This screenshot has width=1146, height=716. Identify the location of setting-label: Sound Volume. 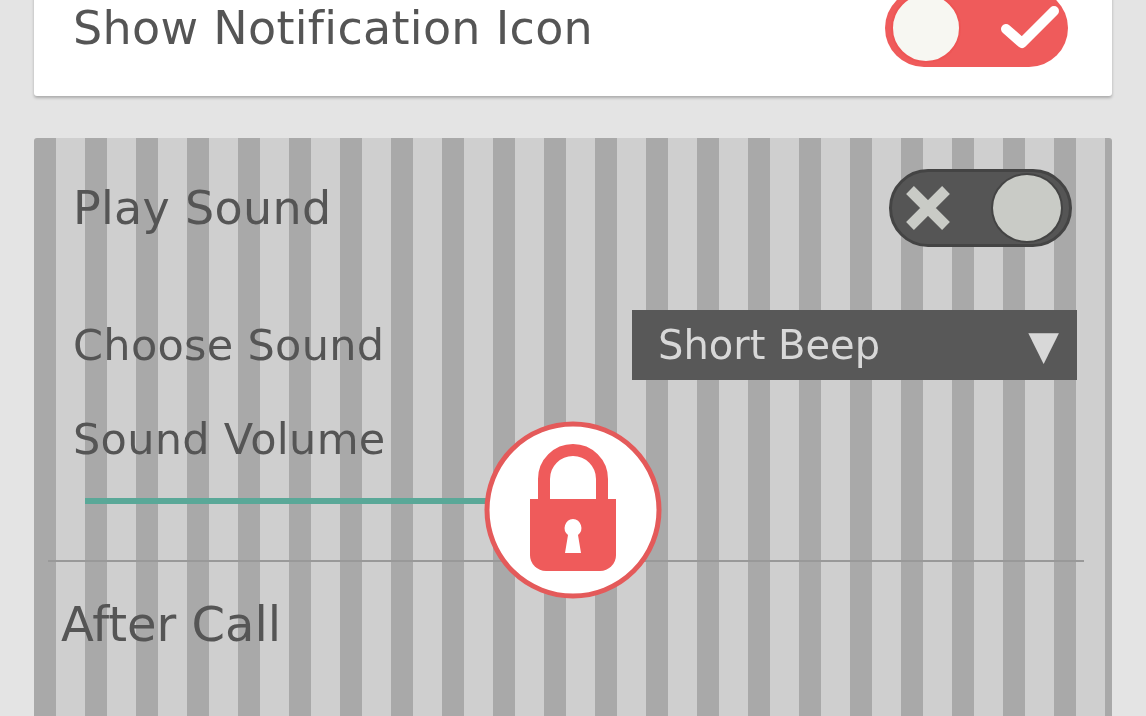
(229, 439).